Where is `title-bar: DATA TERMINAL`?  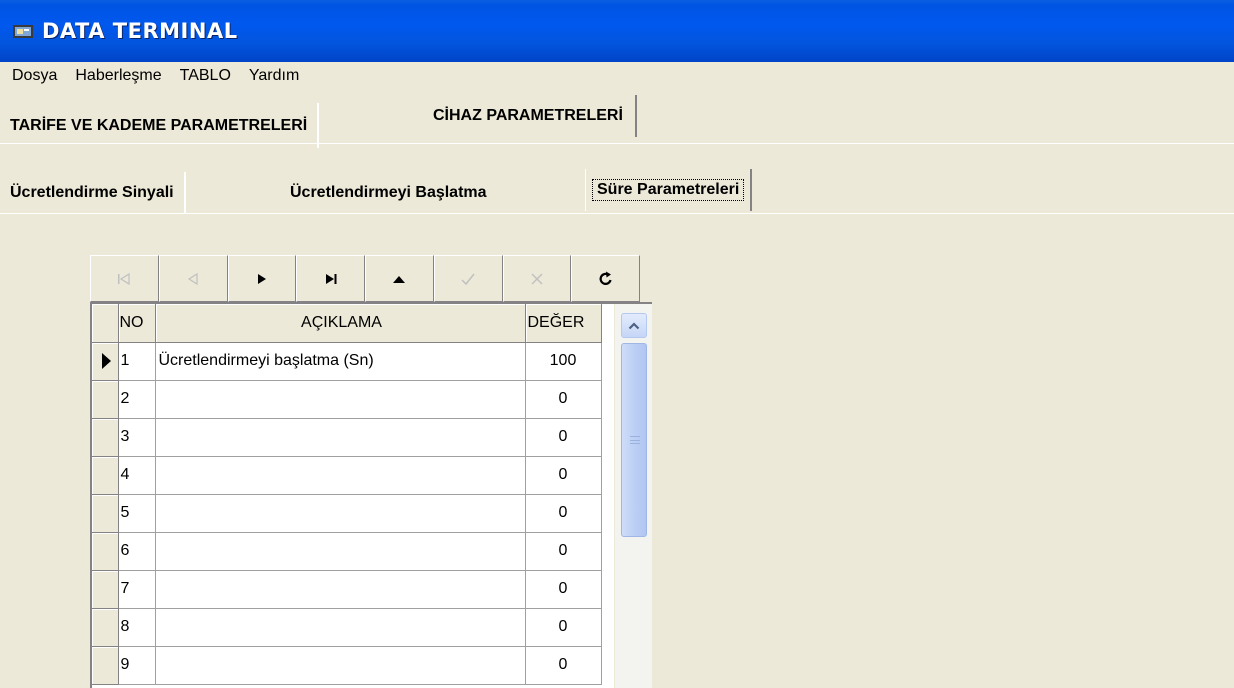
title-bar: DATA TERMINAL is located at coordinates (617, 31).